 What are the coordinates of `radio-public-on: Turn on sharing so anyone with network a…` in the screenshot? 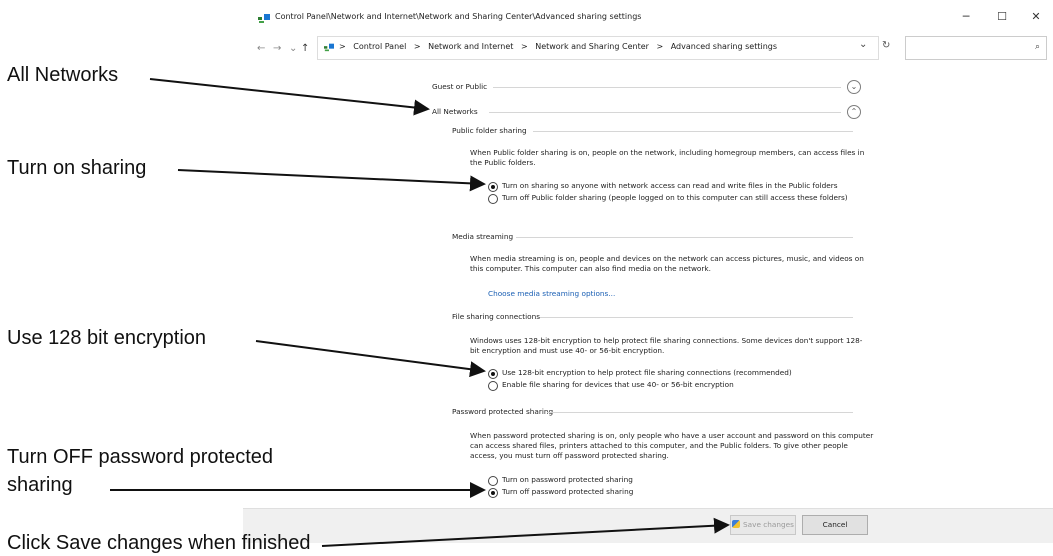 It's located at (690, 186).